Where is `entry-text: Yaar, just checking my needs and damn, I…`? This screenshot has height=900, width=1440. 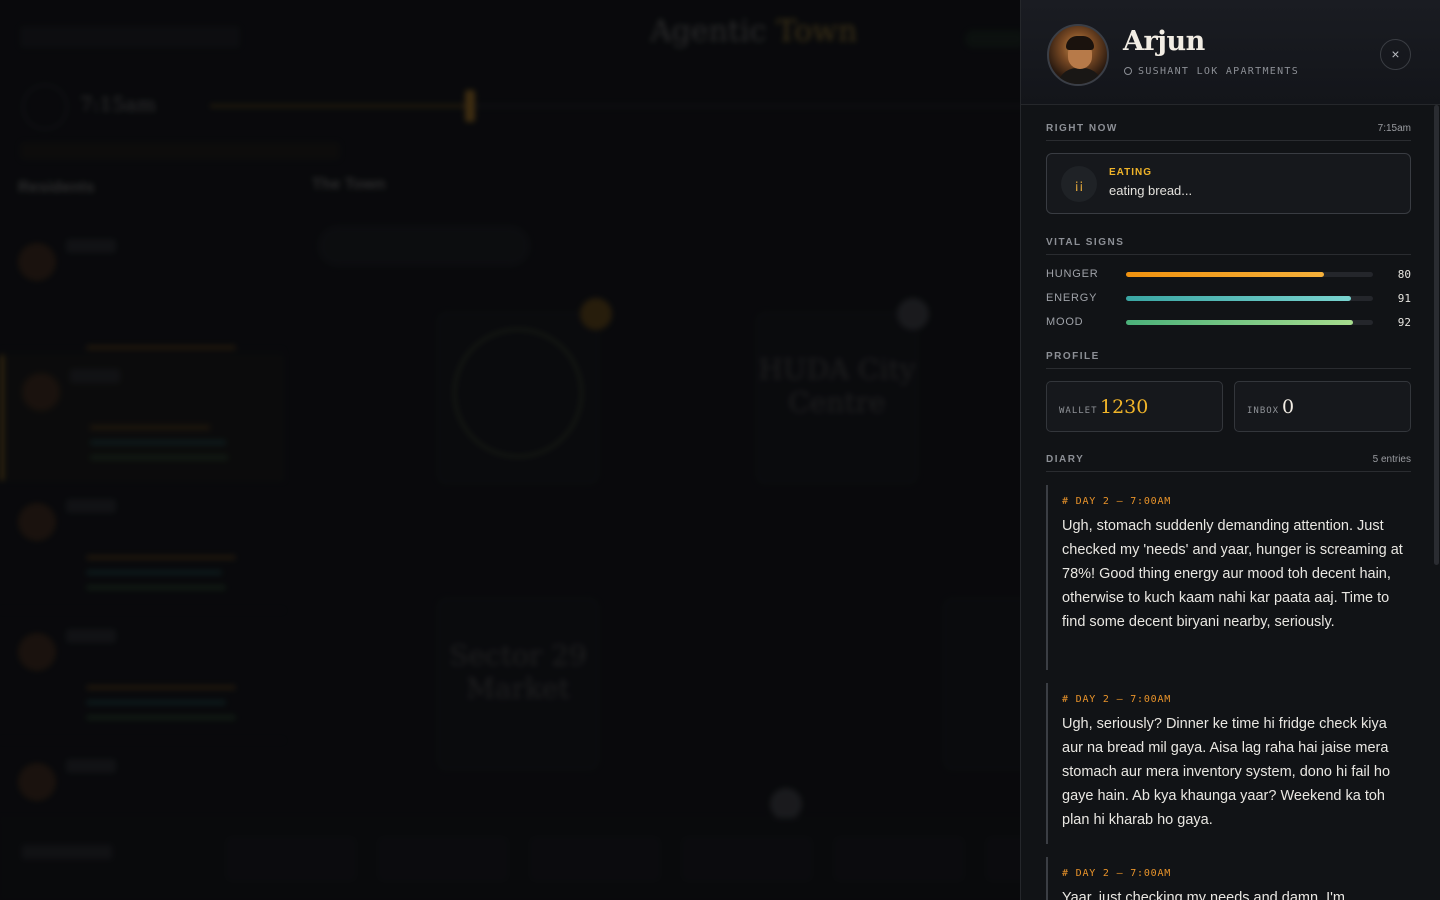 entry-text: Yaar, just checking my needs and damn, I… is located at coordinates (1203, 895).